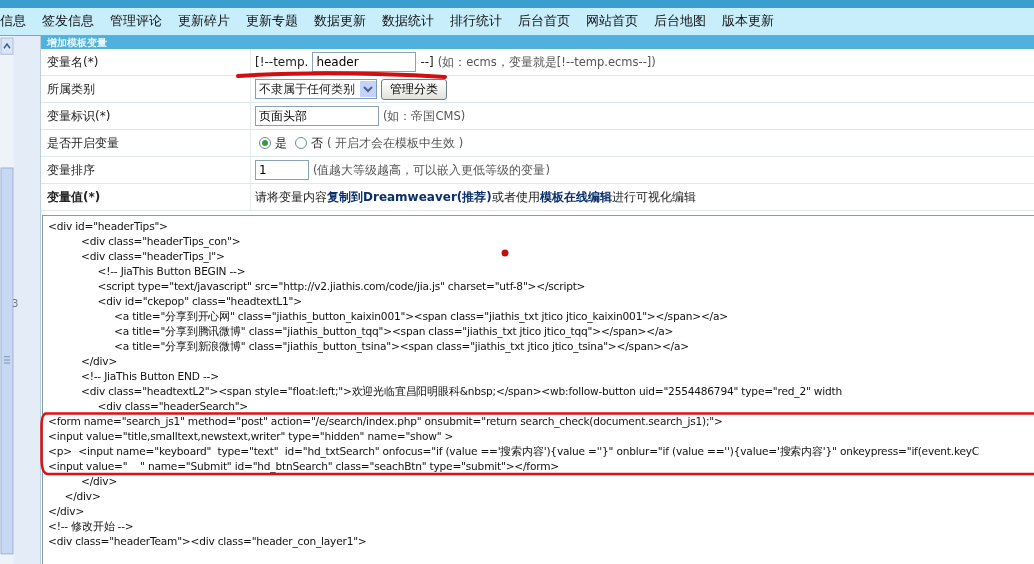  What do you see at coordinates (146, 143) in the screenshot?
I see `field-label: 是否开启变量` at bounding box center [146, 143].